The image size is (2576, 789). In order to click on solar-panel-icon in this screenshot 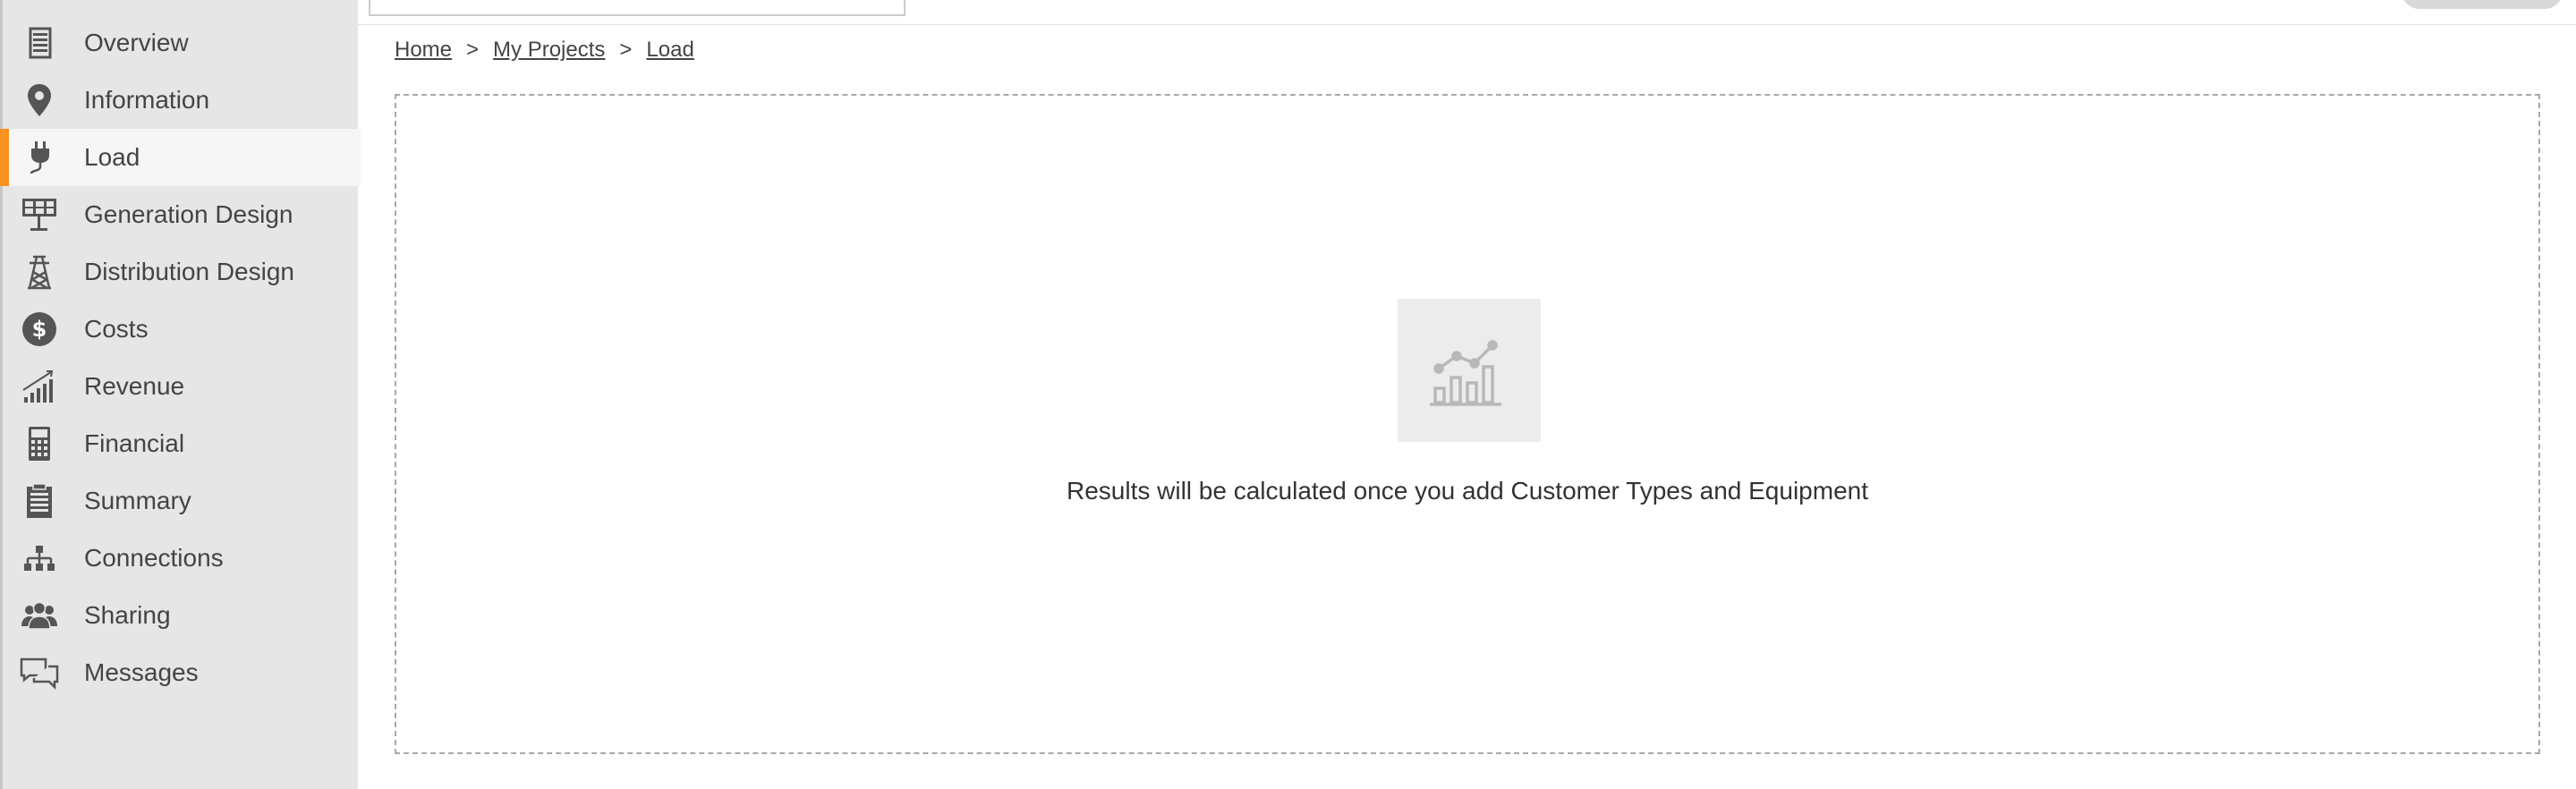, I will do `click(39, 215)`.